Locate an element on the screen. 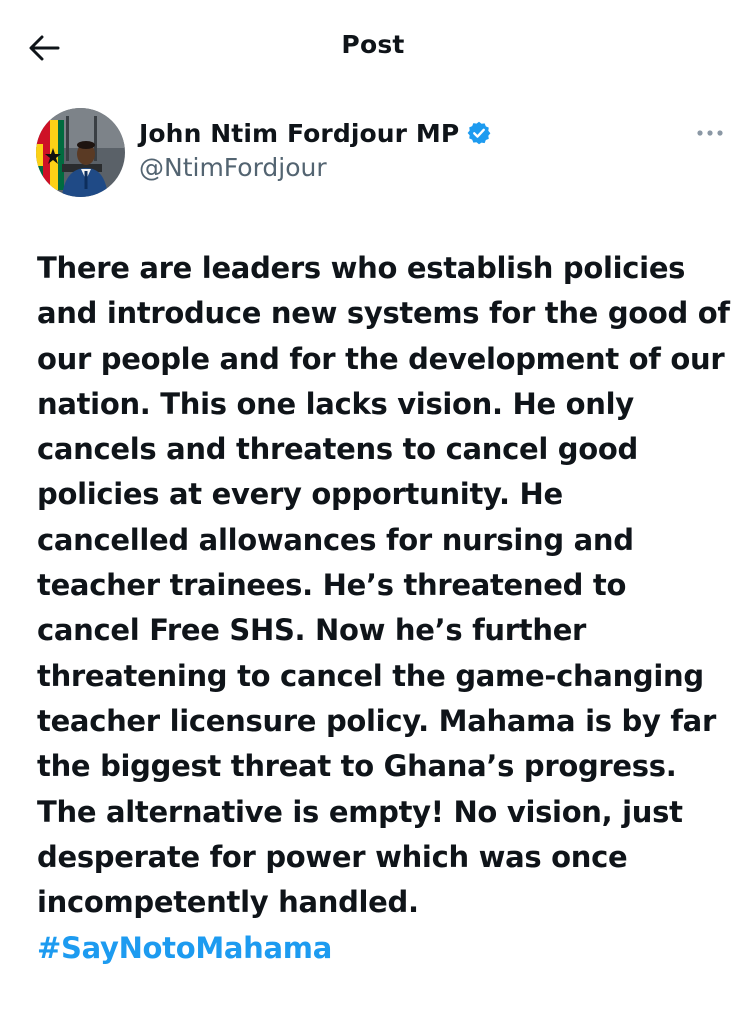 The width and height of the screenshot is (746, 1024). top-bar: Post is located at coordinates (373, 48).